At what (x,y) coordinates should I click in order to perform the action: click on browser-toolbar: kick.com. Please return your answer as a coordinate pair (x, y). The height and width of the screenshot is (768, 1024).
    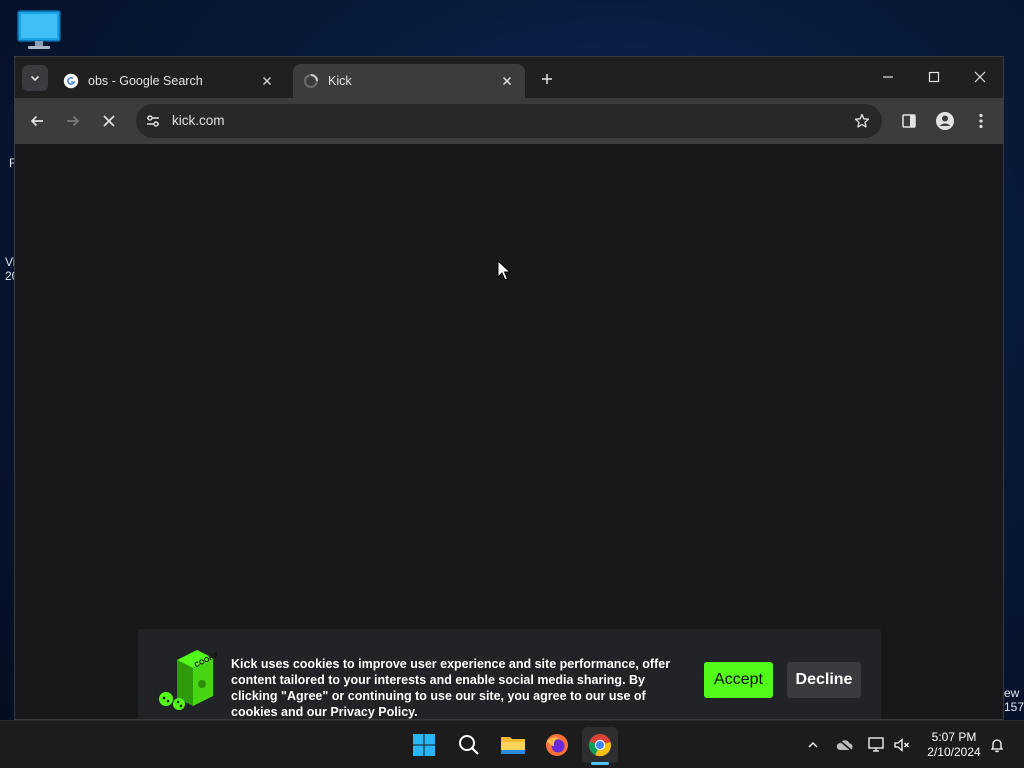
    Looking at the image, I should click on (509, 121).